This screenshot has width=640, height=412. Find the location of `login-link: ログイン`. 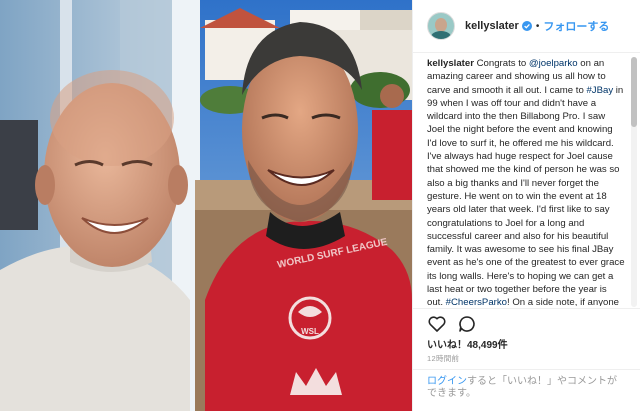

login-link: ログイン is located at coordinates (447, 381).